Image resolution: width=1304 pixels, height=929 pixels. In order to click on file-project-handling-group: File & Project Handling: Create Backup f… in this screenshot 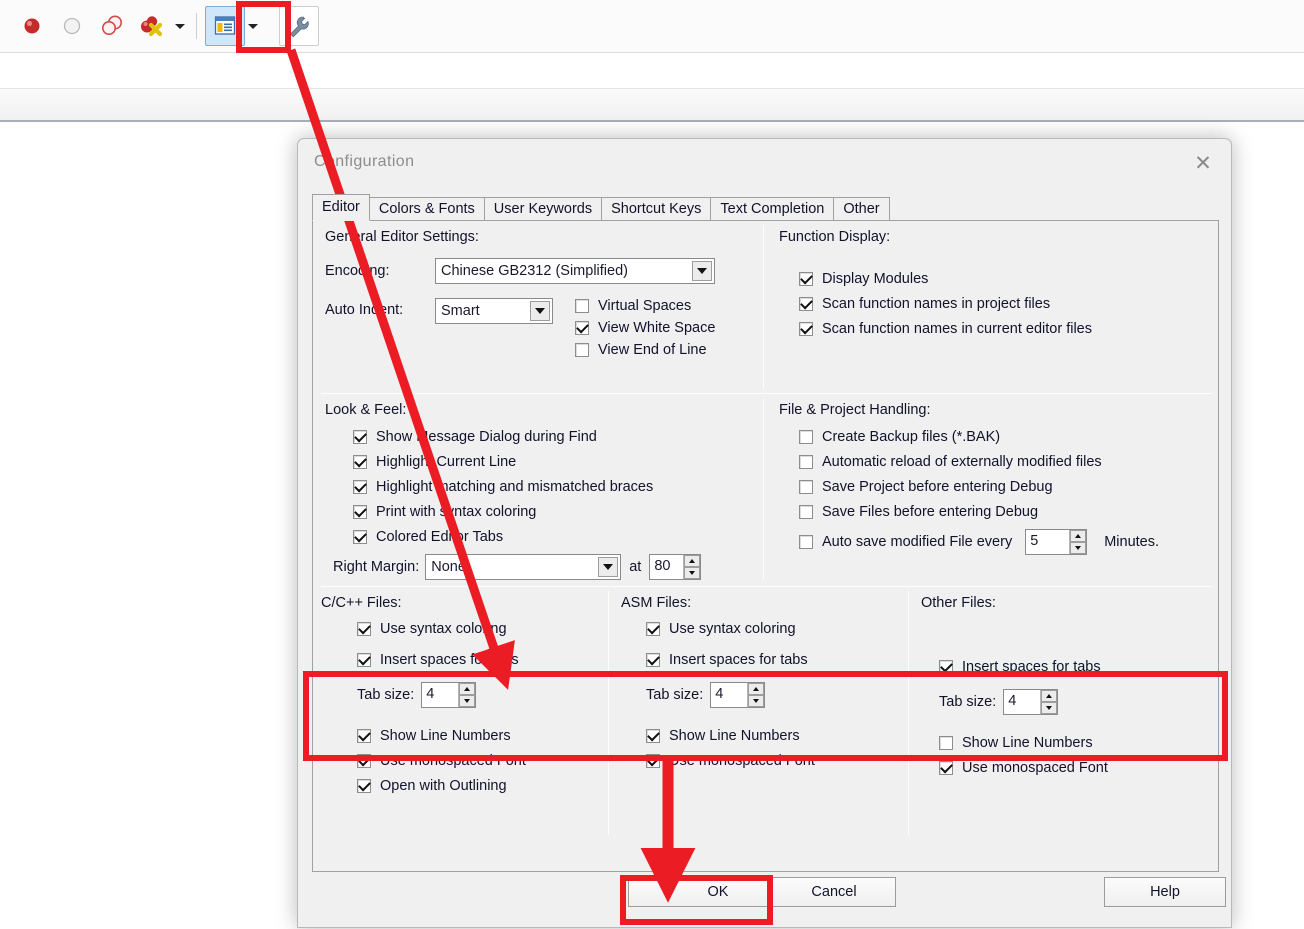, I will do `click(999, 478)`.